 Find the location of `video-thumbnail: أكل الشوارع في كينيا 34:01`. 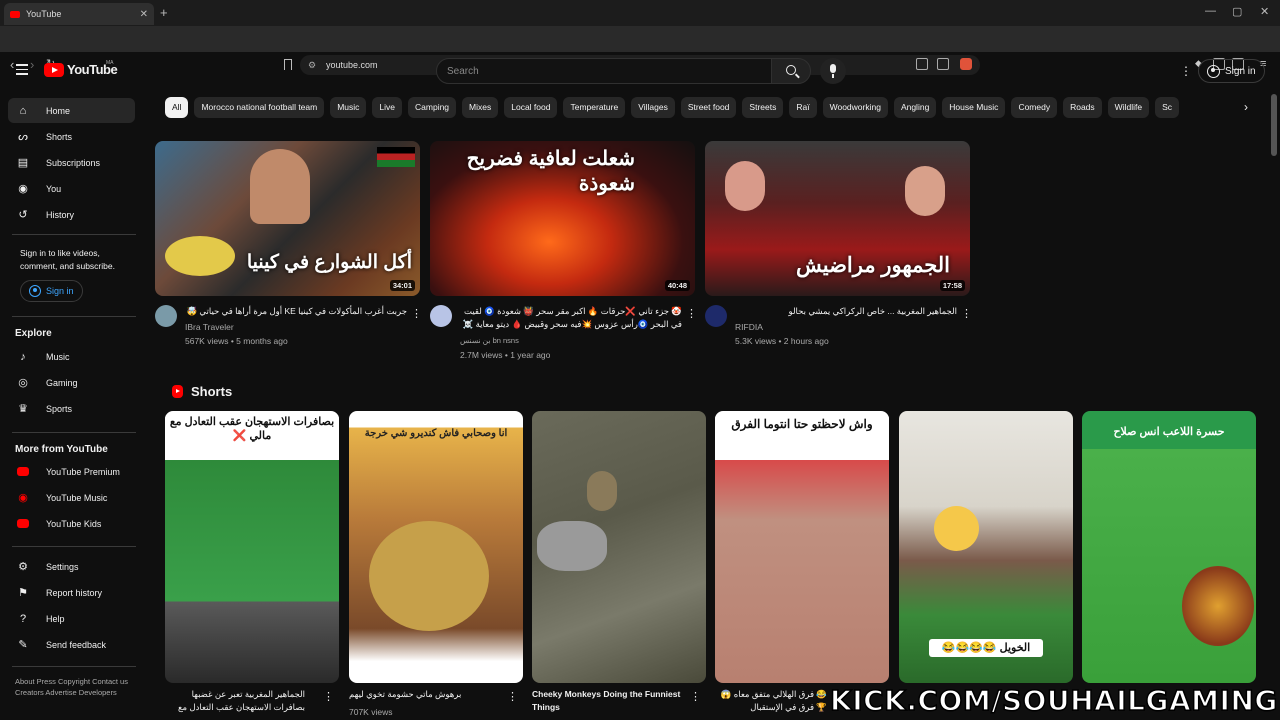

video-thumbnail: أكل الشوارع في كينيا 34:01 is located at coordinates (287, 218).